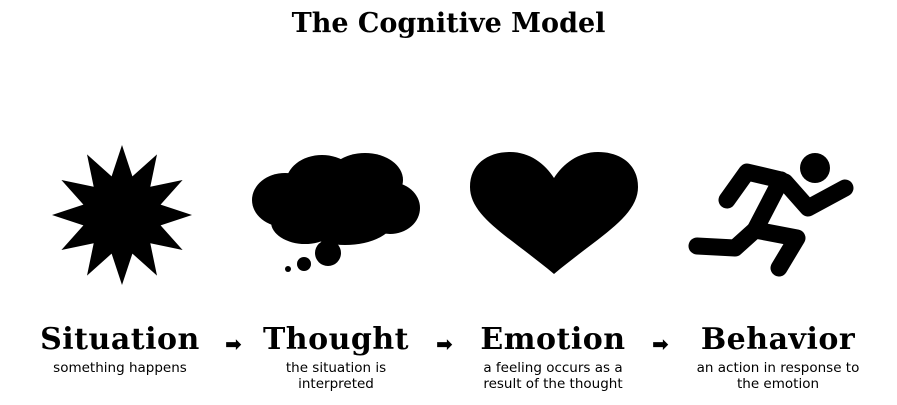  I want to click on diagram-title: The Cognitive Model, so click(448, 23).